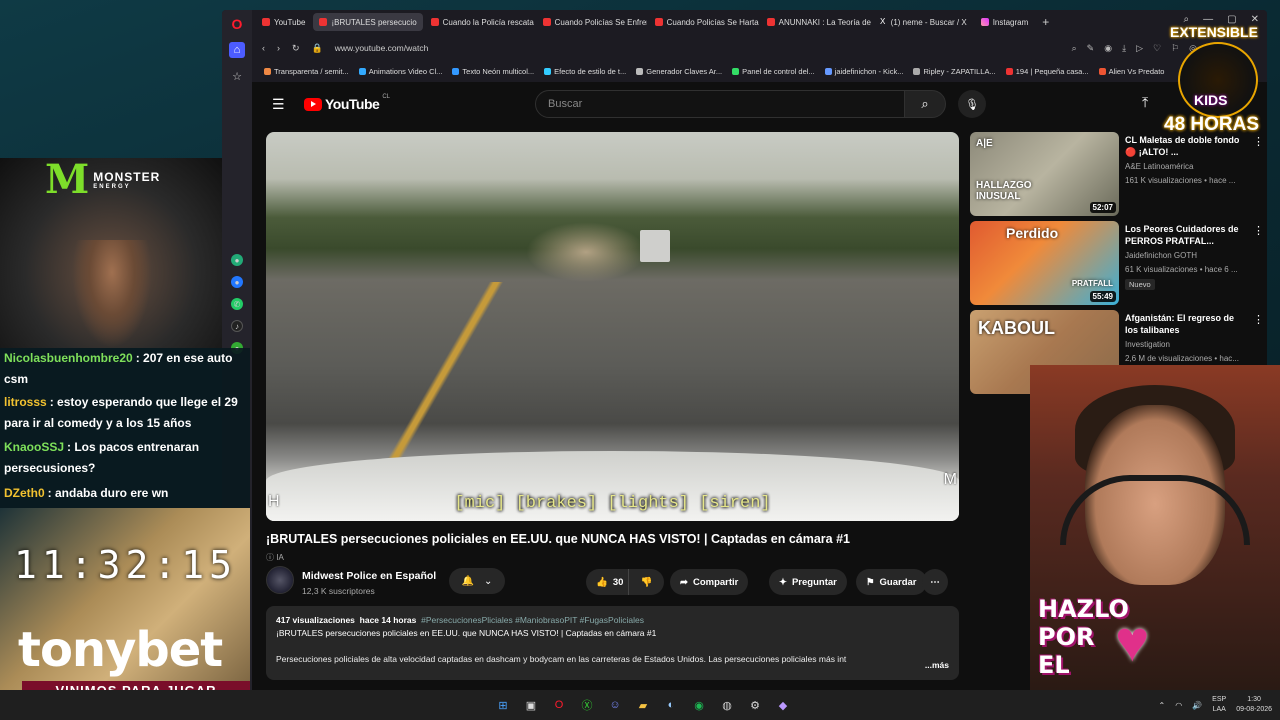 This screenshot has height=720, width=1280. I want to click on browser-tab: YouTube, so click(283, 22).